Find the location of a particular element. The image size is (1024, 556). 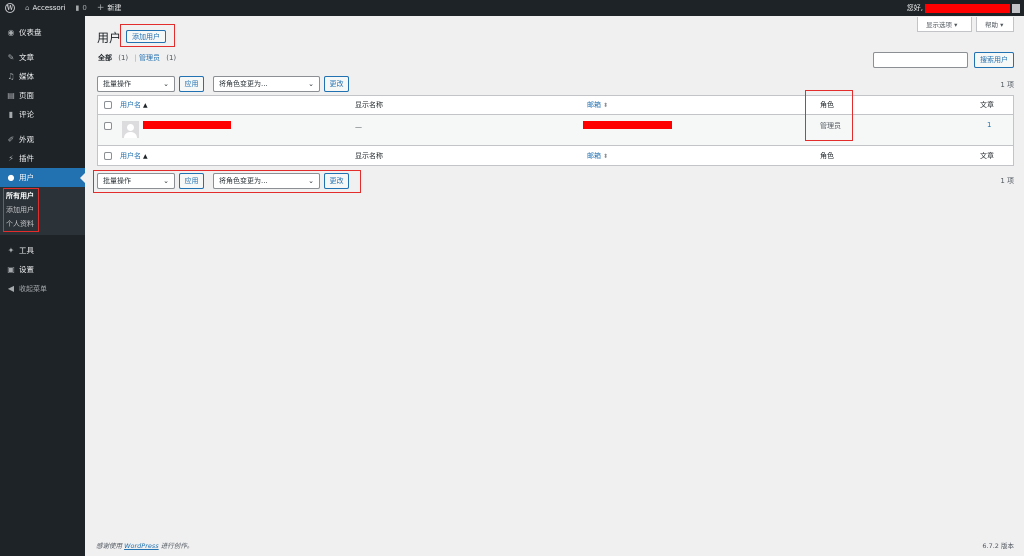

sidebar-item-label: 页面 is located at coordinates (26, 95).